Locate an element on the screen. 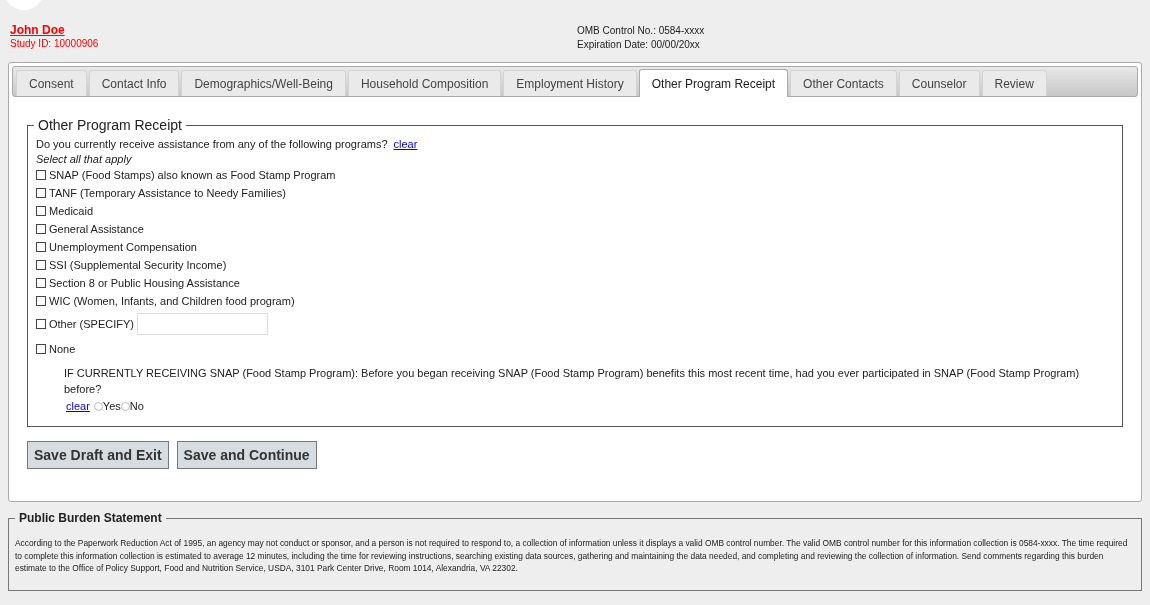 Image resolution: width=1150 pixels, height=605 pixels. hint-text: Select all that apply is located at coordinates (84, 159).